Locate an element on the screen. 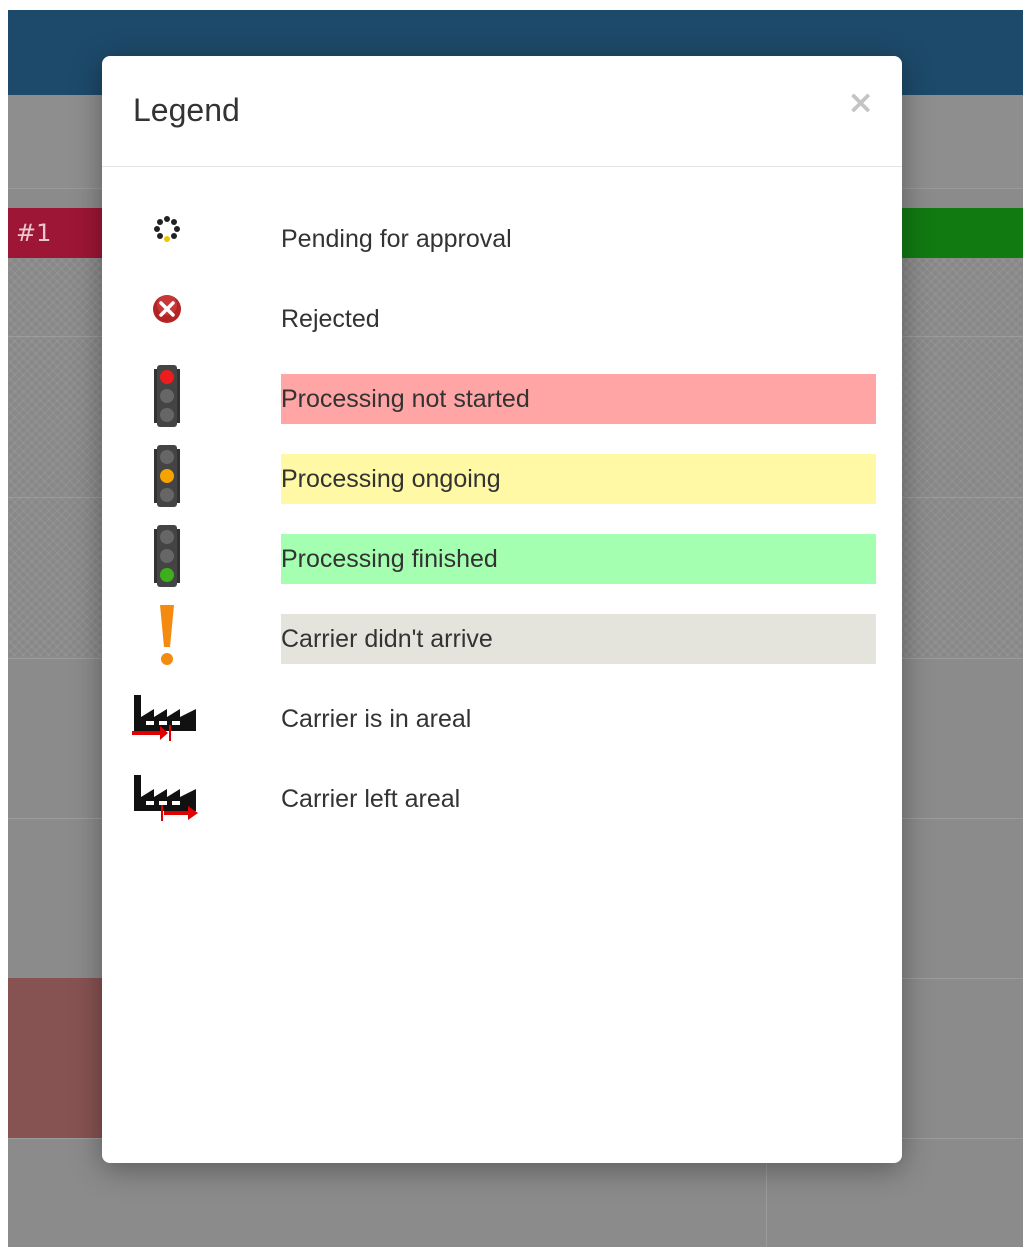  modal-title: Legend is located at coordinates (186, 110).